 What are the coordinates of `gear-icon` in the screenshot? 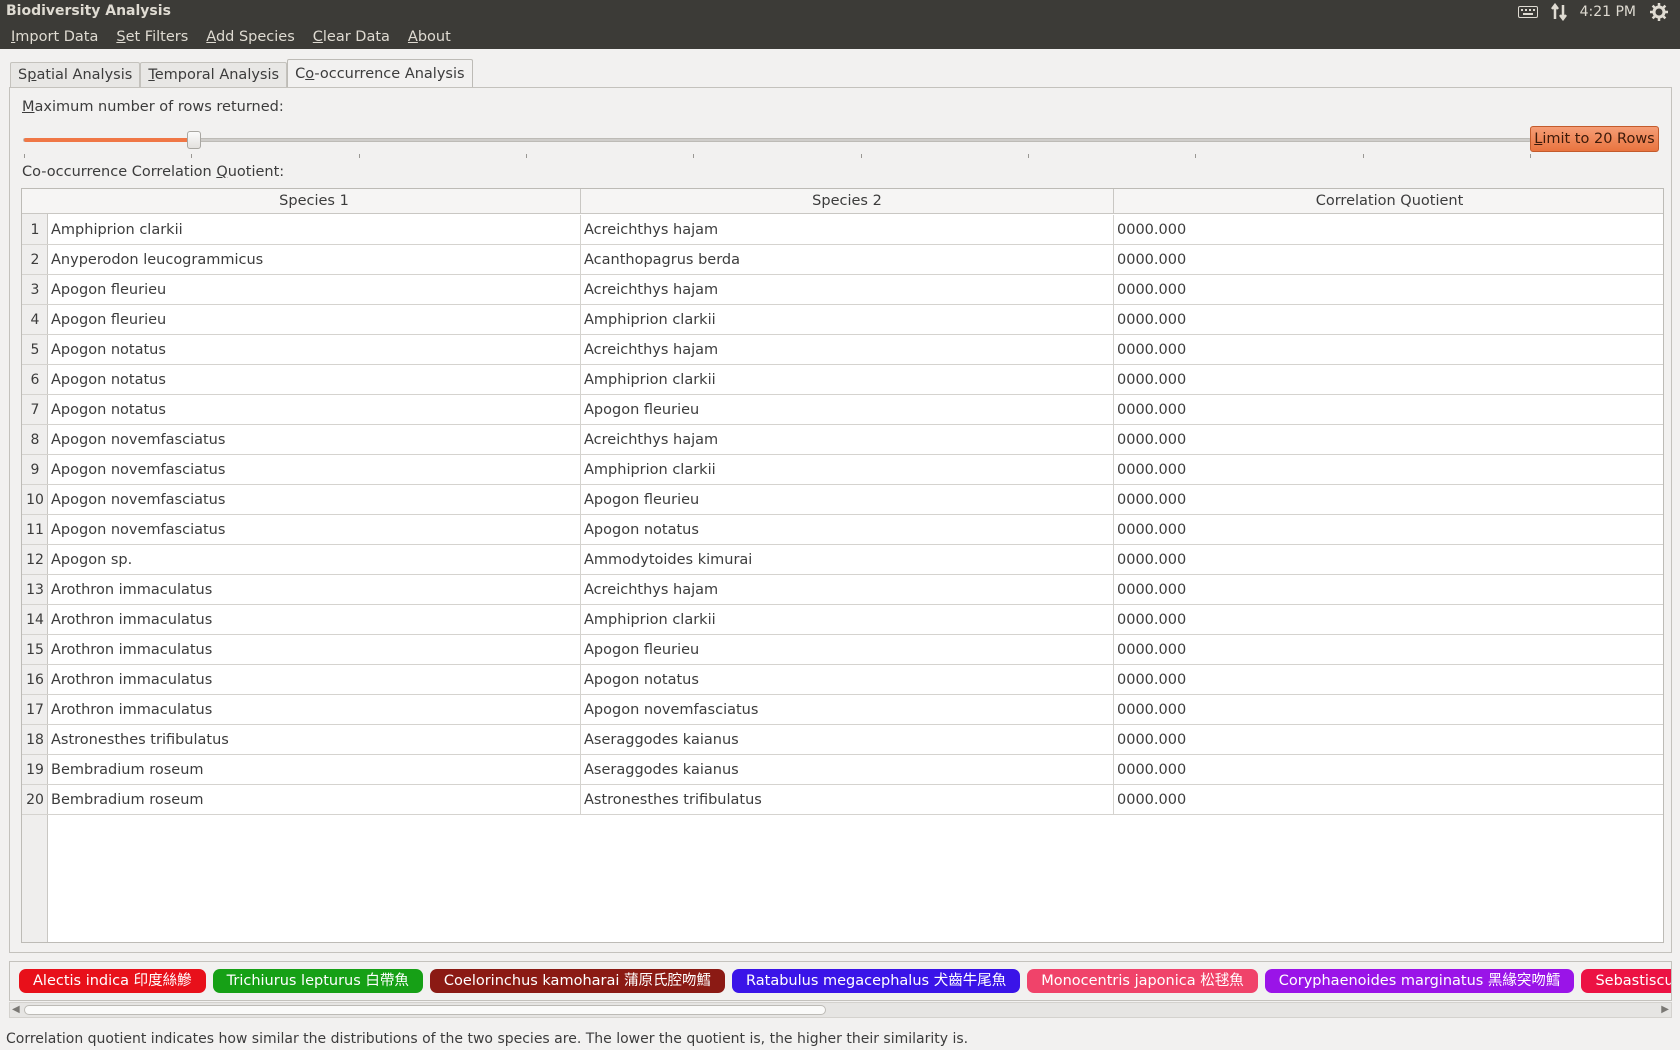 It's located at (1659, 12).